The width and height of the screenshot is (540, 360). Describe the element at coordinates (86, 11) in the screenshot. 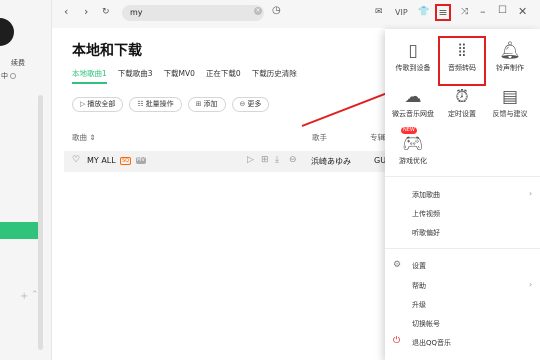

I see `forward-icon: ›` at that location.